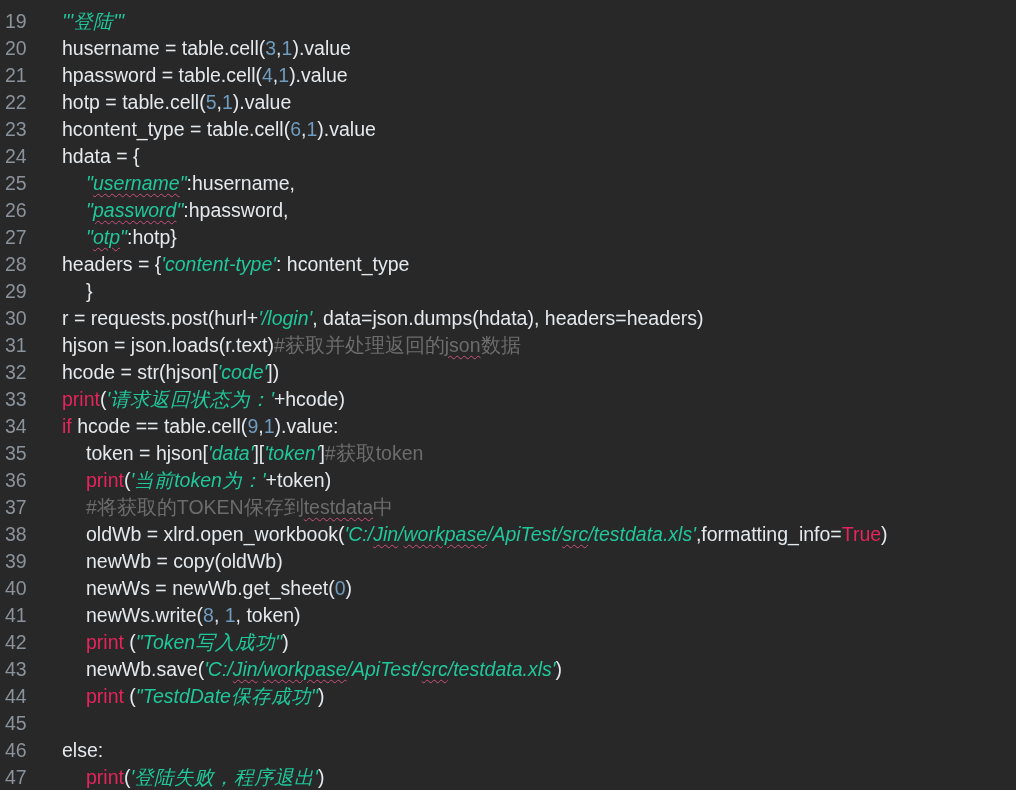  I want to click on code-line: print('当前token为：'+token), so click(208, 480).